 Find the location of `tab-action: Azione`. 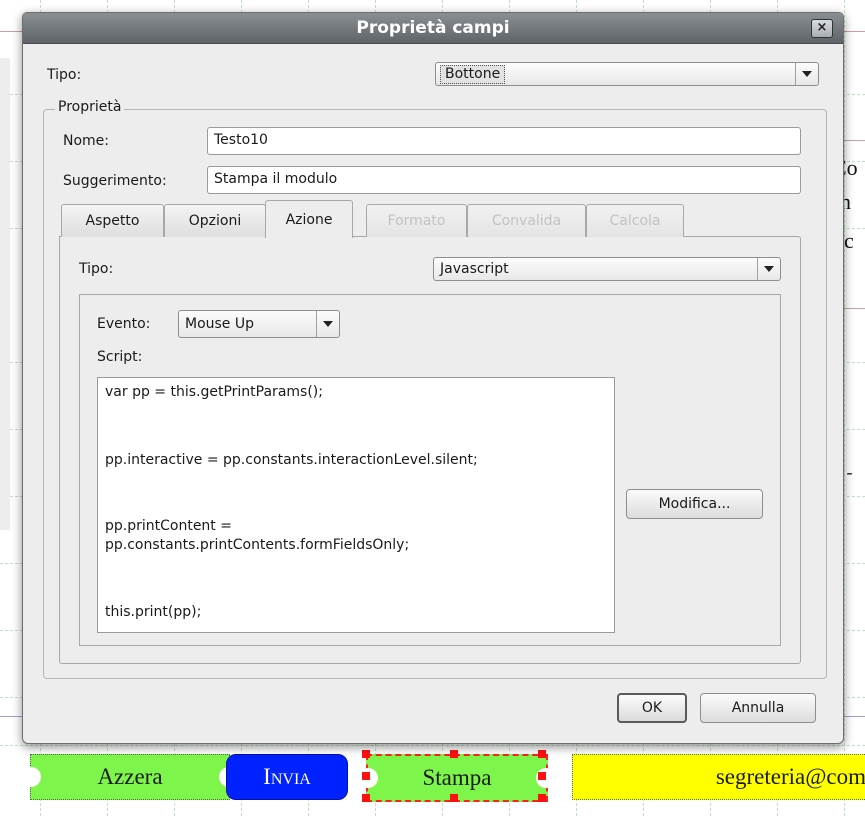

tab-action: Azione is located at coordinates (309, 219).